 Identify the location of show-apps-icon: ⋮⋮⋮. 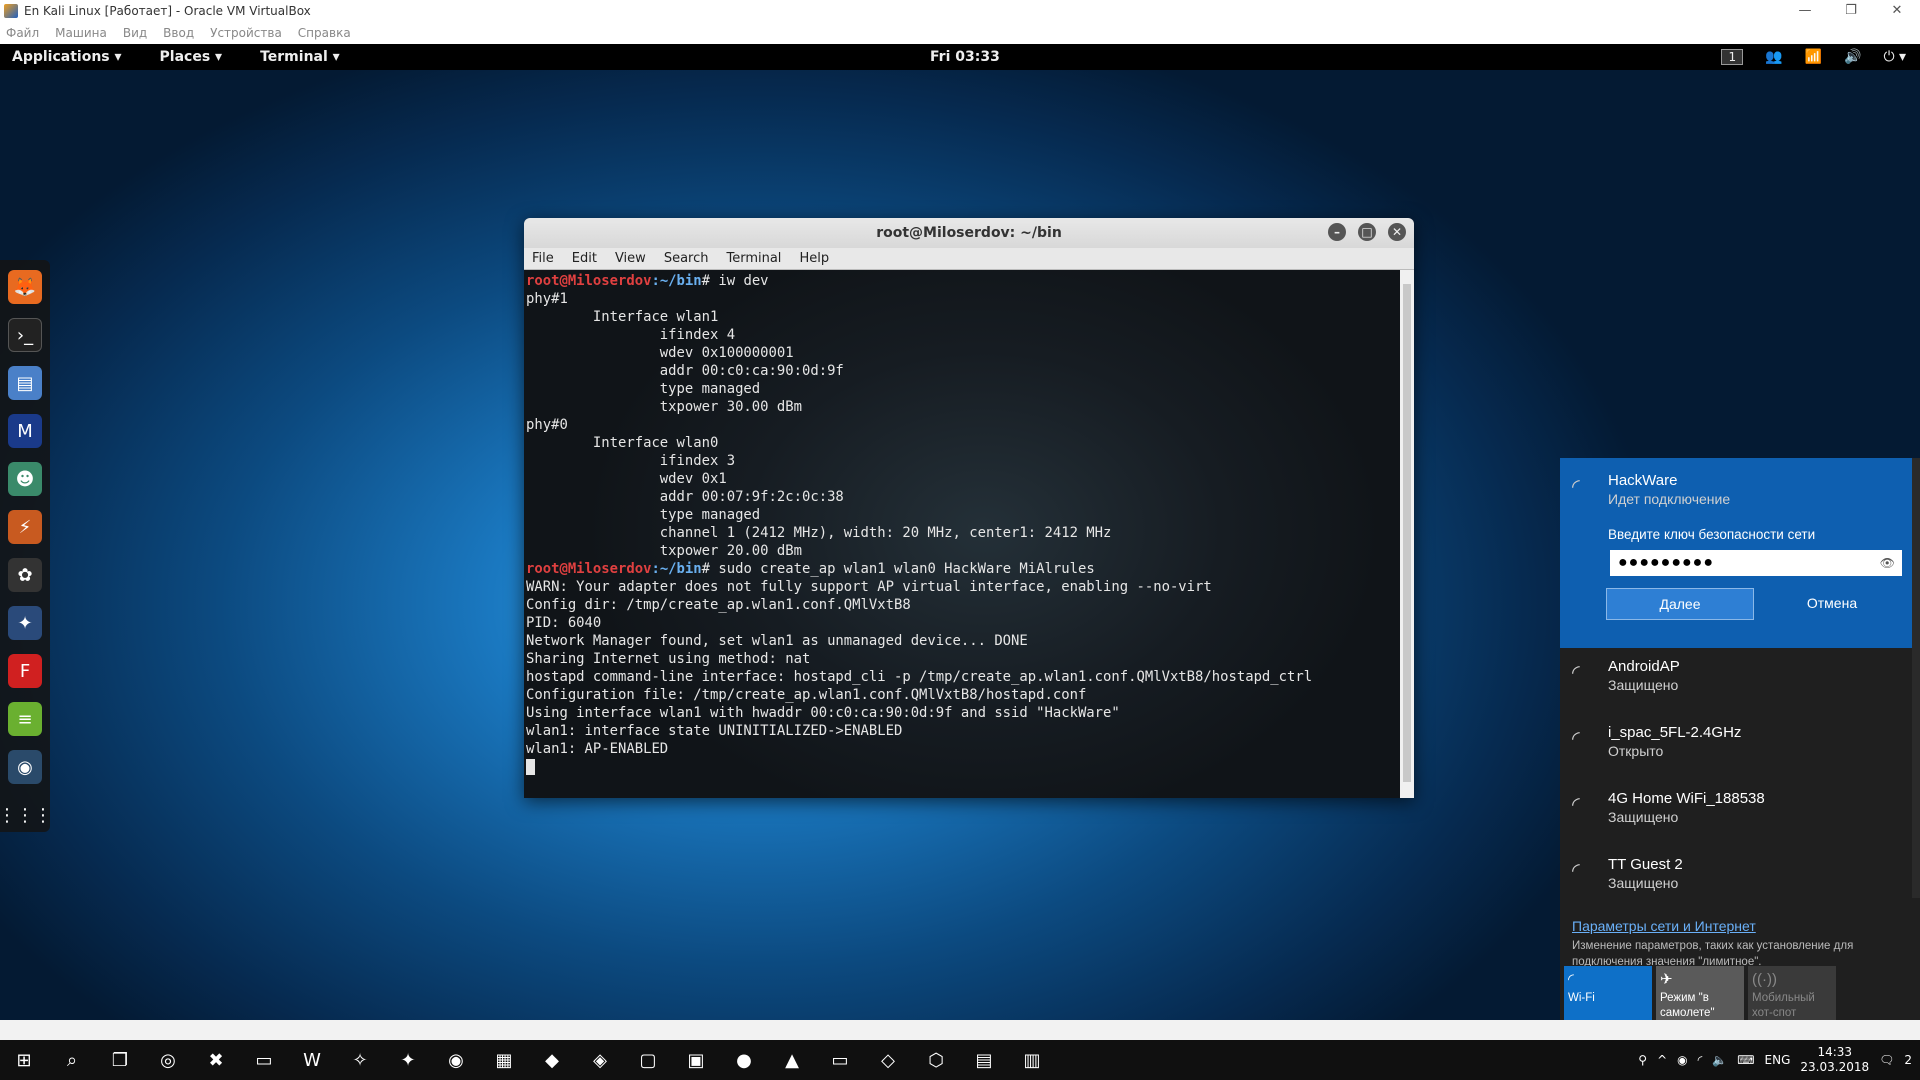
(26, 815).